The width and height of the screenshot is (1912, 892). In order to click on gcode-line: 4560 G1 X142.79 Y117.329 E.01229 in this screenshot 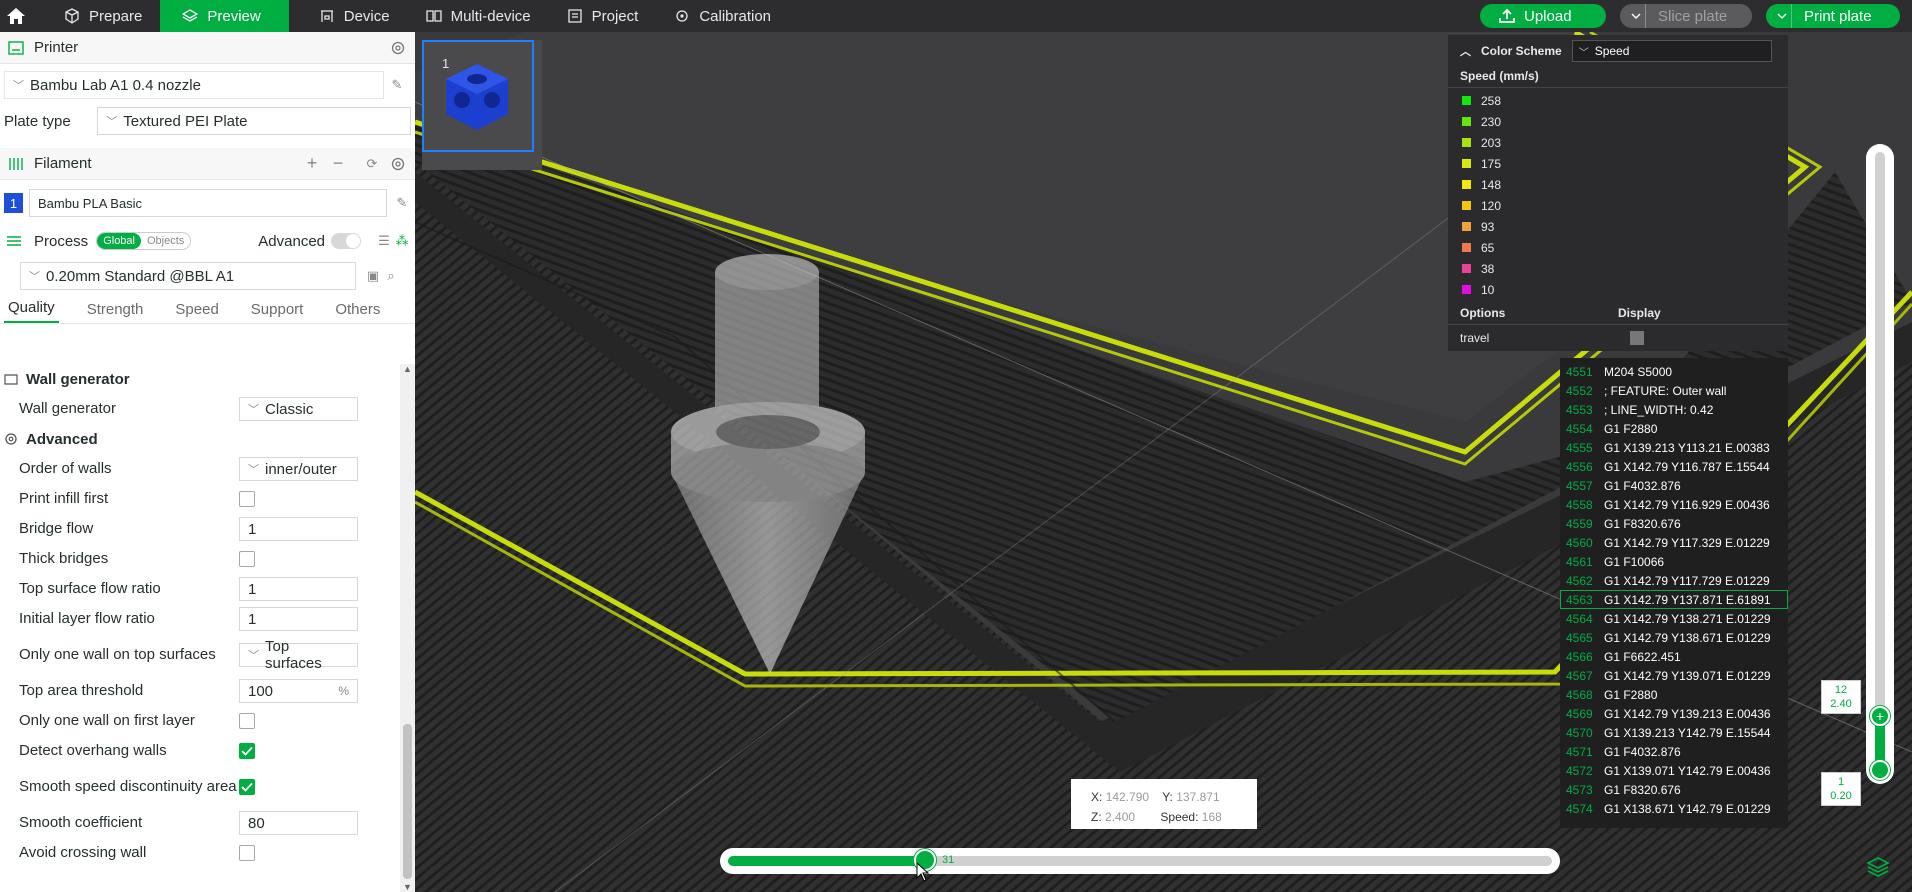, I will do `click(1674, 542)`.